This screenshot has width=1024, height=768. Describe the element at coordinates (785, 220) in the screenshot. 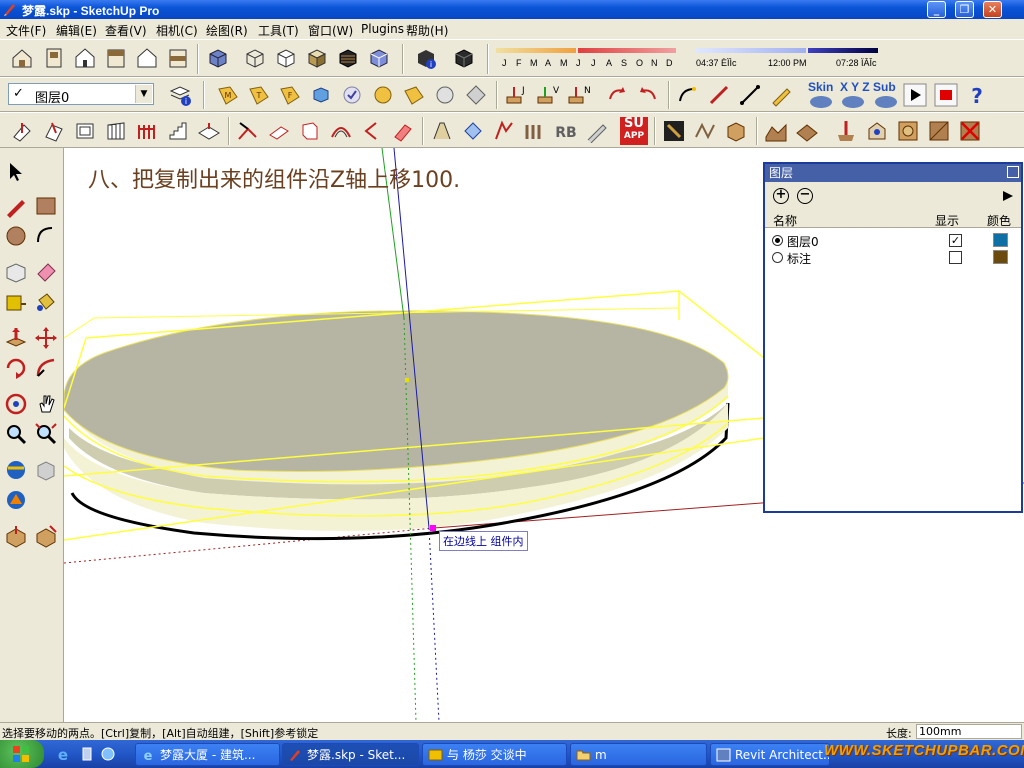

I see `column-name: 名称` at that location.